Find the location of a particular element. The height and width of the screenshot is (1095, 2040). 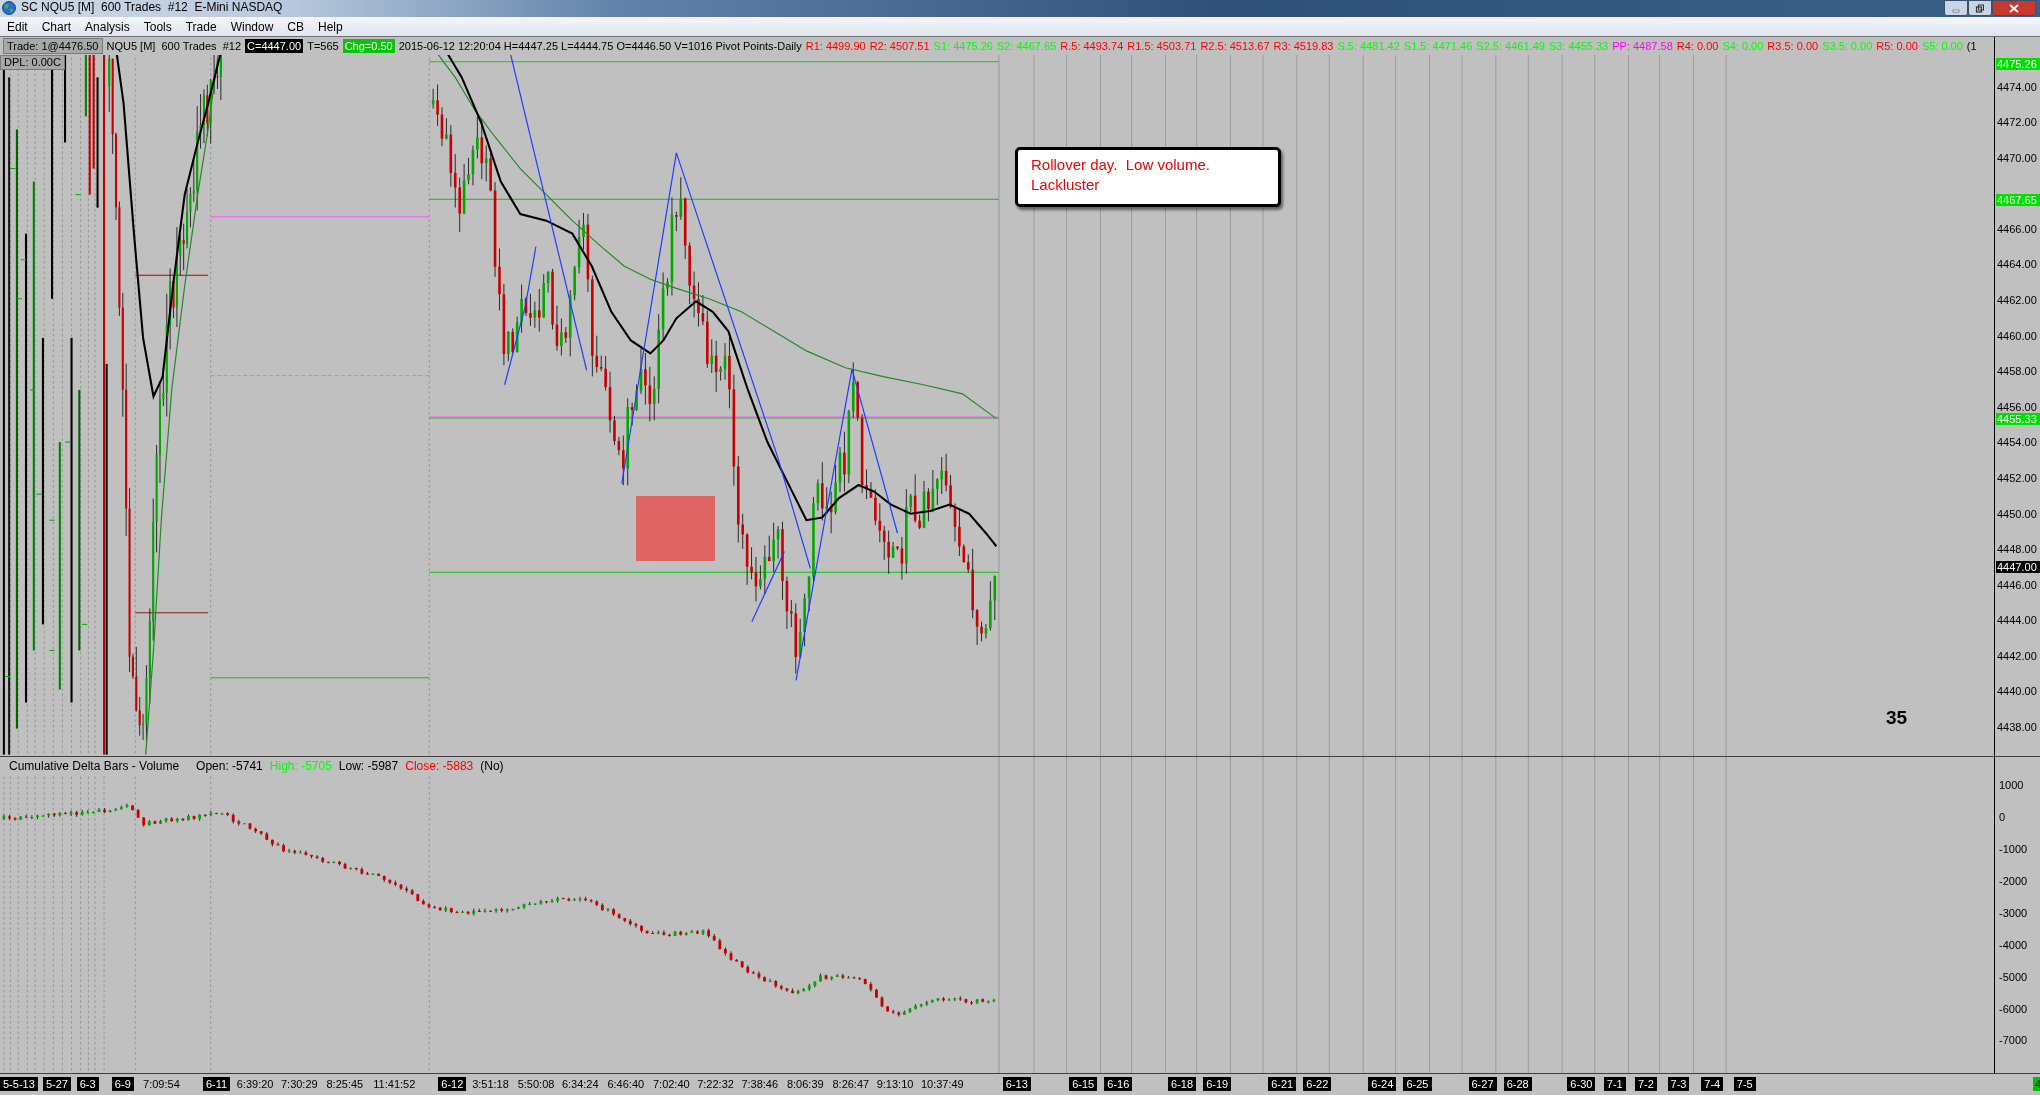

delta-axis-label: -1000 is located at coordinates (2013, 848).